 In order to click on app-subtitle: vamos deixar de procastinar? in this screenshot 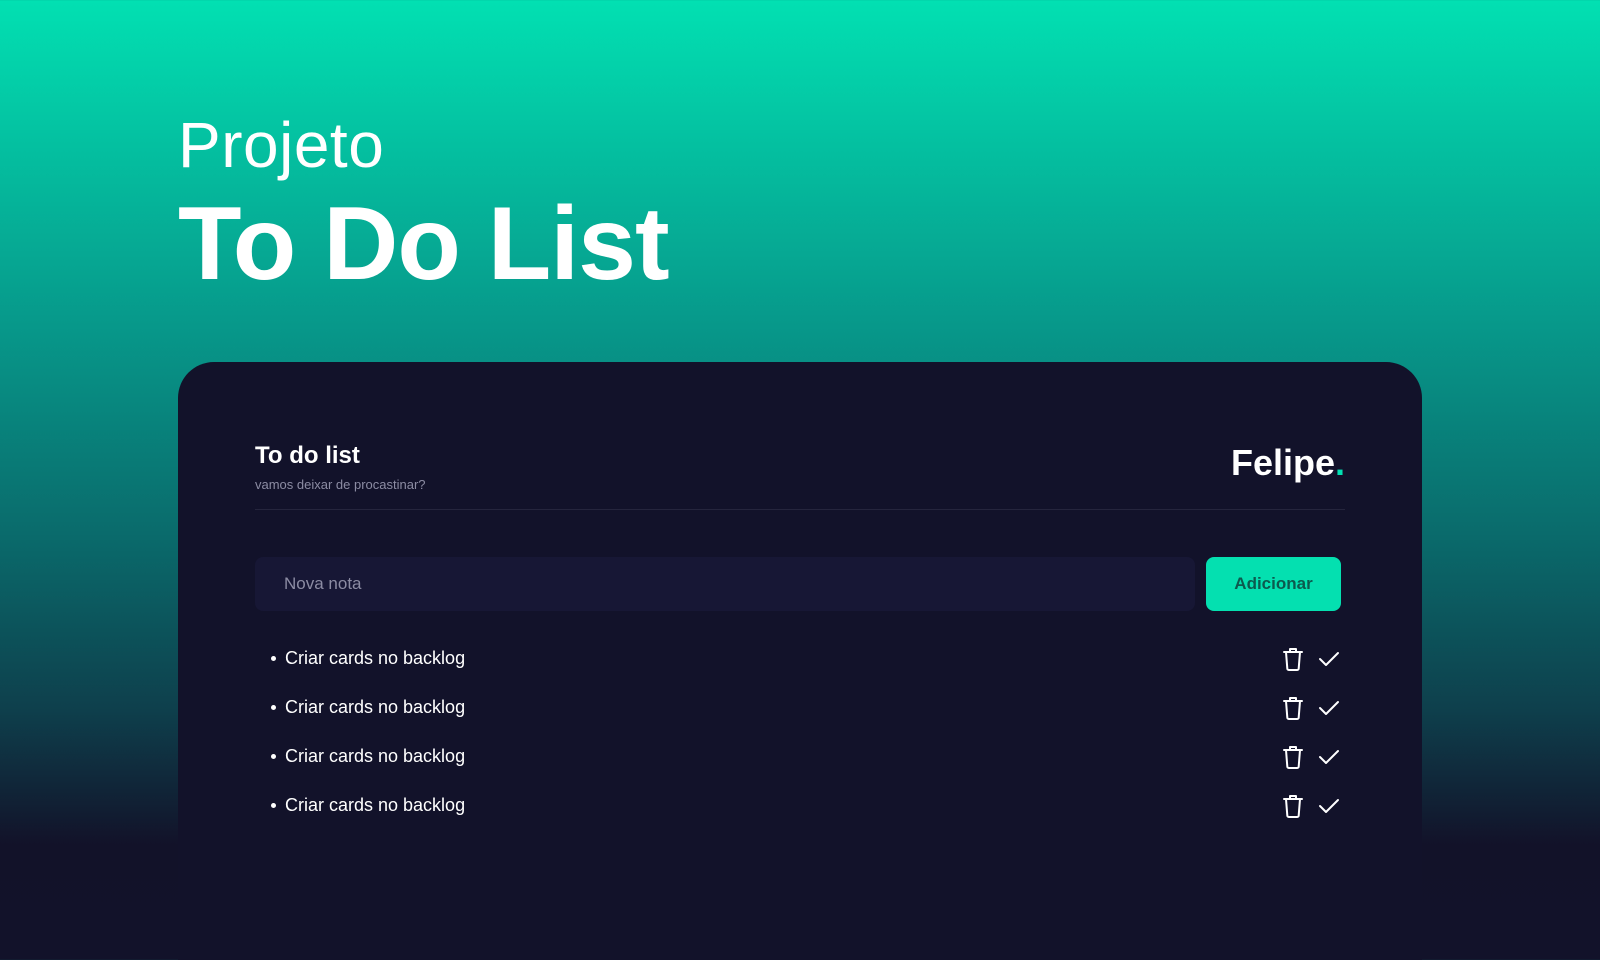, I will do `click(340, 484)`.